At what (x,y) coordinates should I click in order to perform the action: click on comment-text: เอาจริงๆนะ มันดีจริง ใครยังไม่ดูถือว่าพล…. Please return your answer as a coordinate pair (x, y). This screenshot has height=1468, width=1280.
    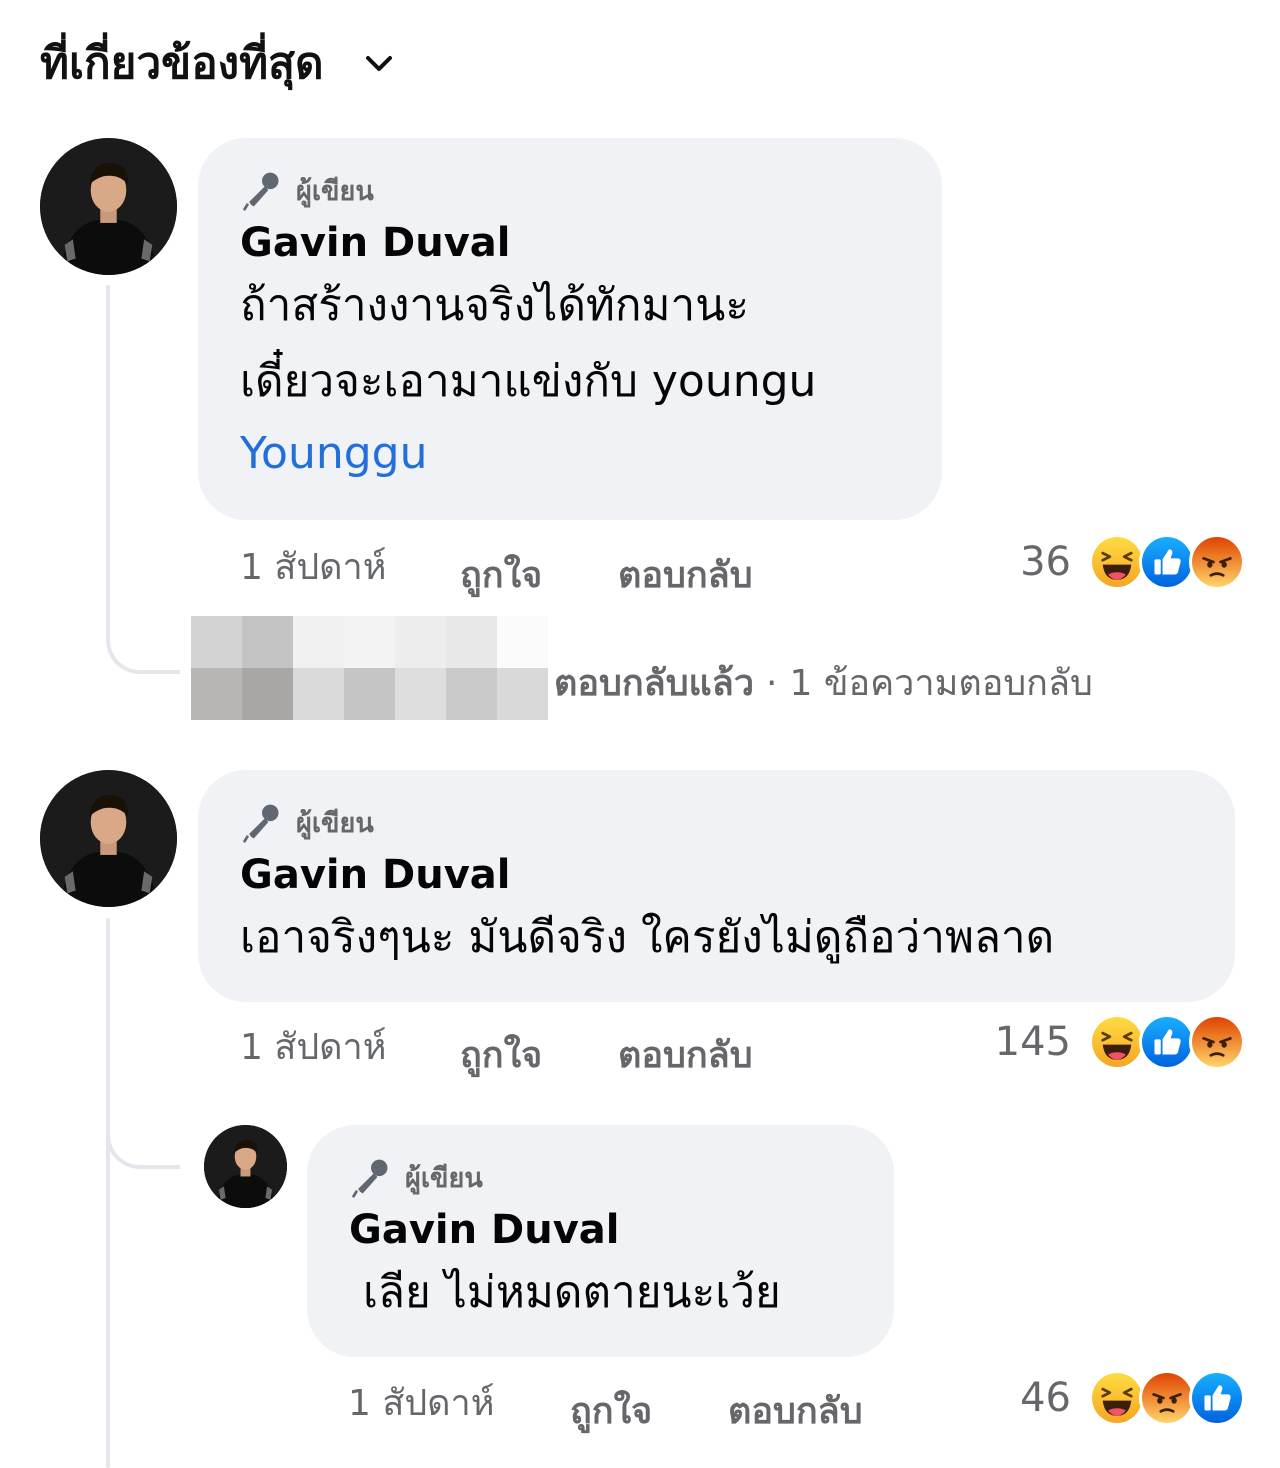
    Looking at the image, I should click on (647, 937).